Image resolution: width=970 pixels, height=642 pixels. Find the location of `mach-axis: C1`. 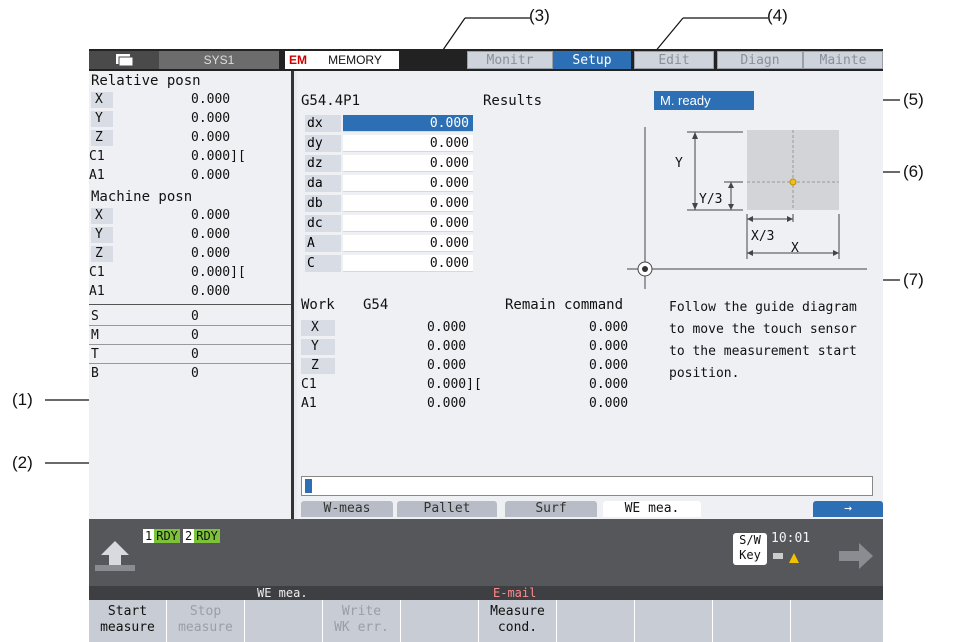

mach-axis: C1 is located at coordinates (97, 272).